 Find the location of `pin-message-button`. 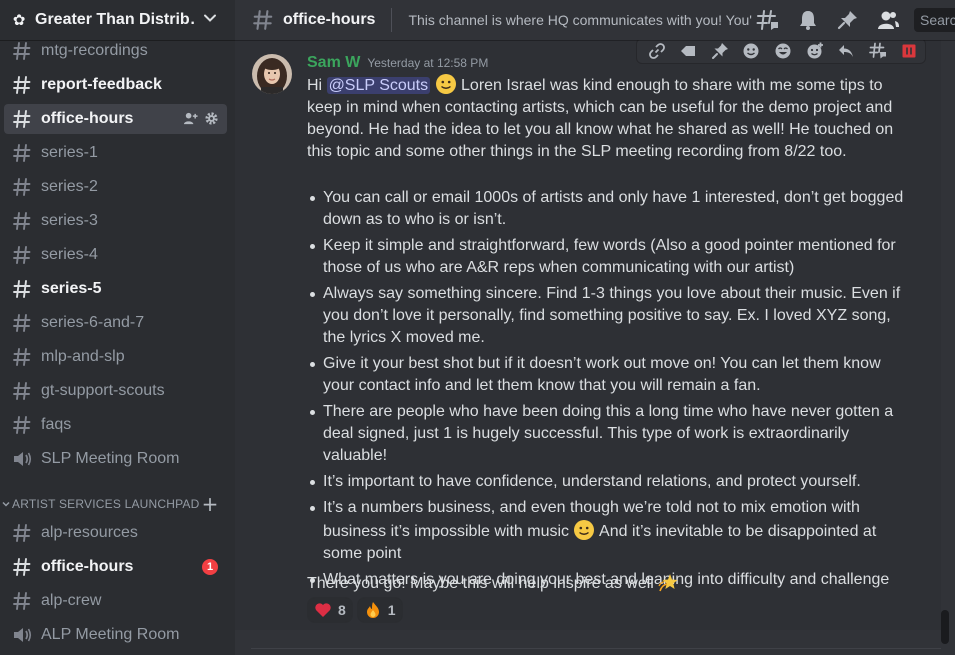

pin-message-button is located at coordinates (720, 51).